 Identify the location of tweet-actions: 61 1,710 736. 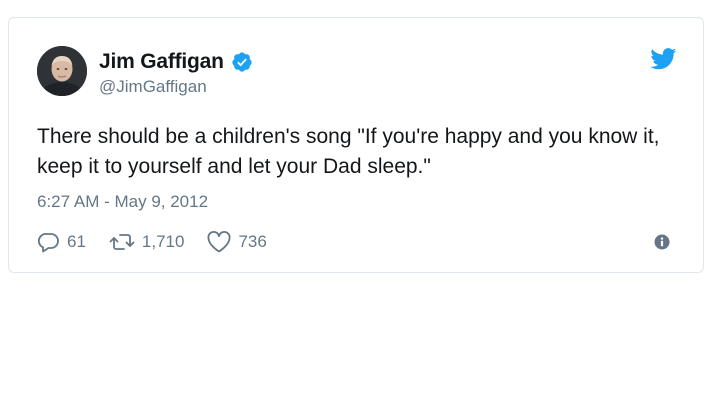
(163, 242).